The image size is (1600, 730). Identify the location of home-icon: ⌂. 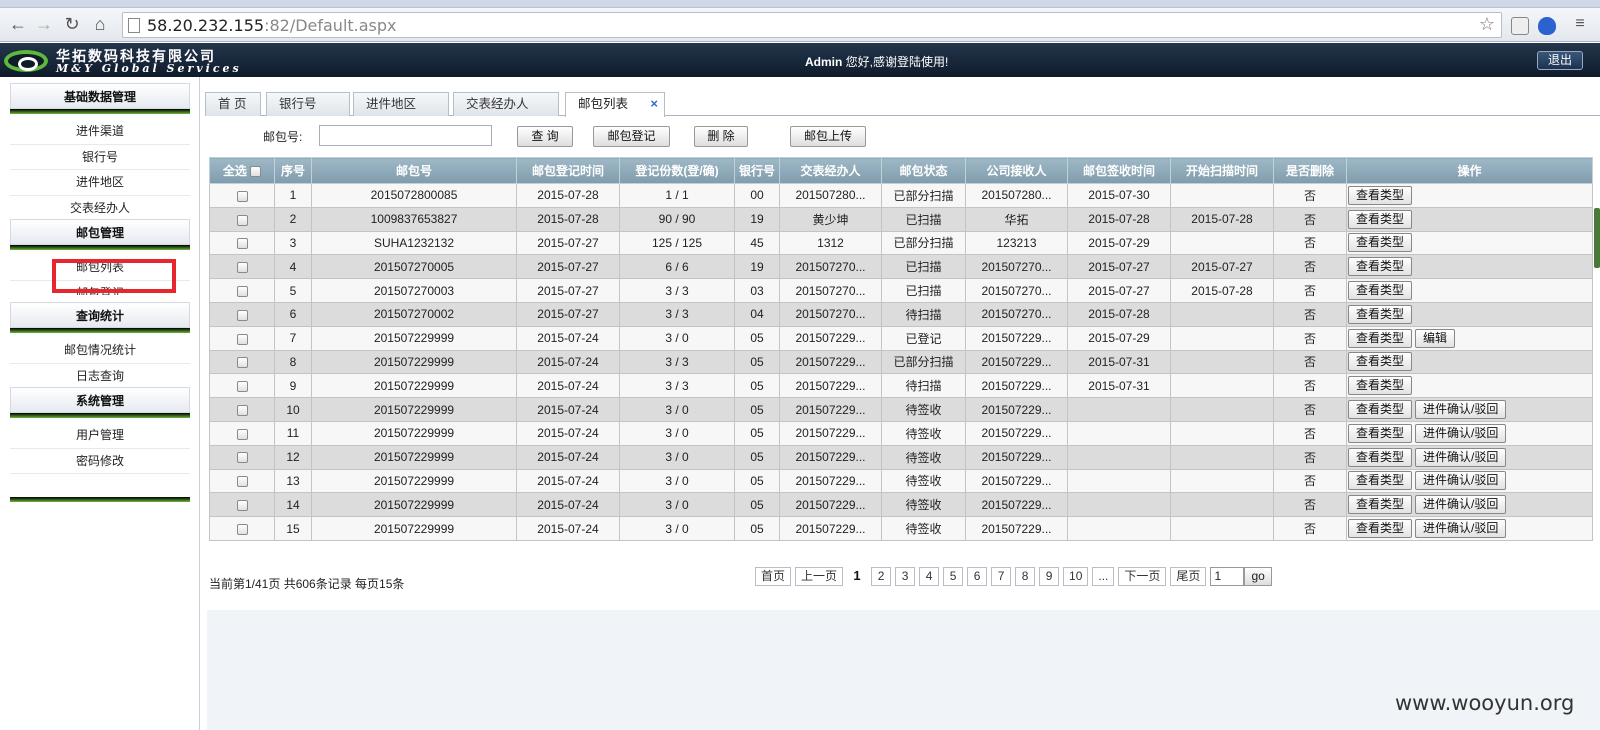
(100, 24).